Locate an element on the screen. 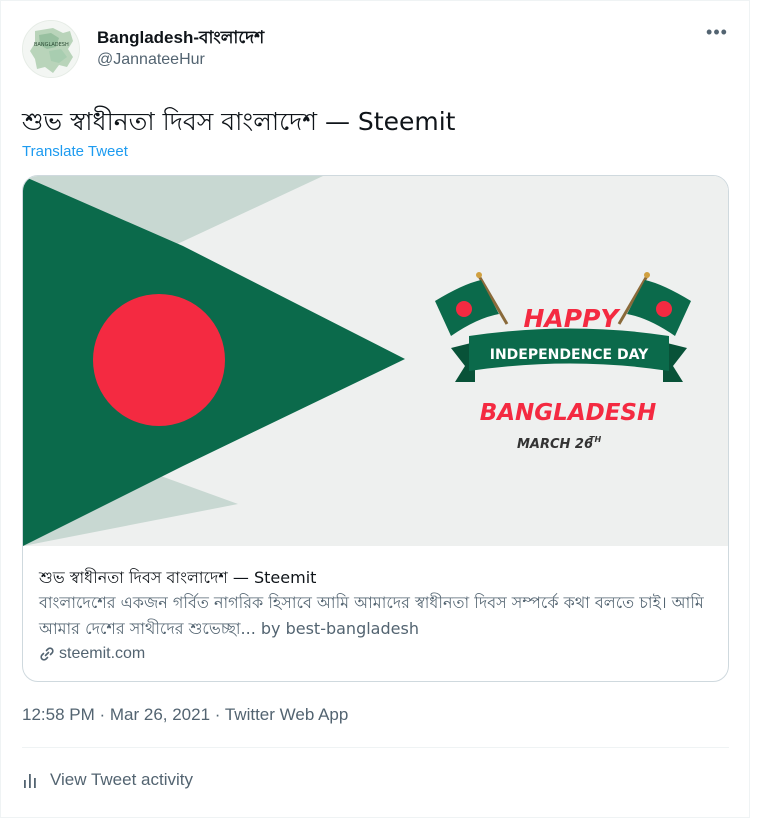  date-suffix-text: TH is located at coordinates (595, 439).